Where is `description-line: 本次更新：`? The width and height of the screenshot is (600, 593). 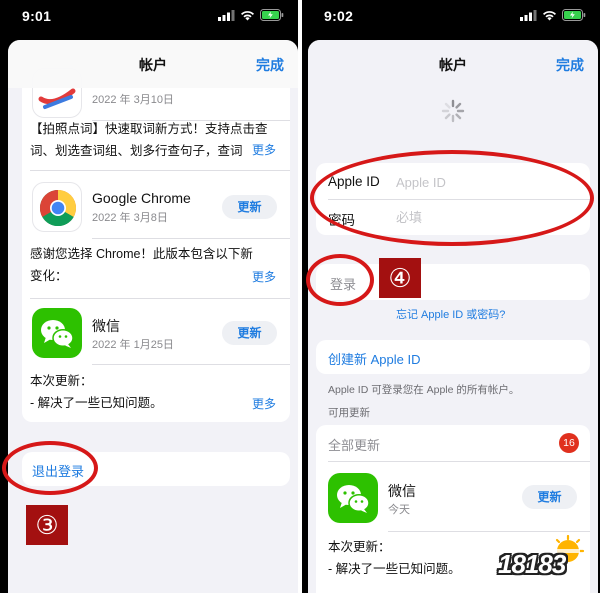 description-line: 本次更新： is located at coordinates (61, 381).